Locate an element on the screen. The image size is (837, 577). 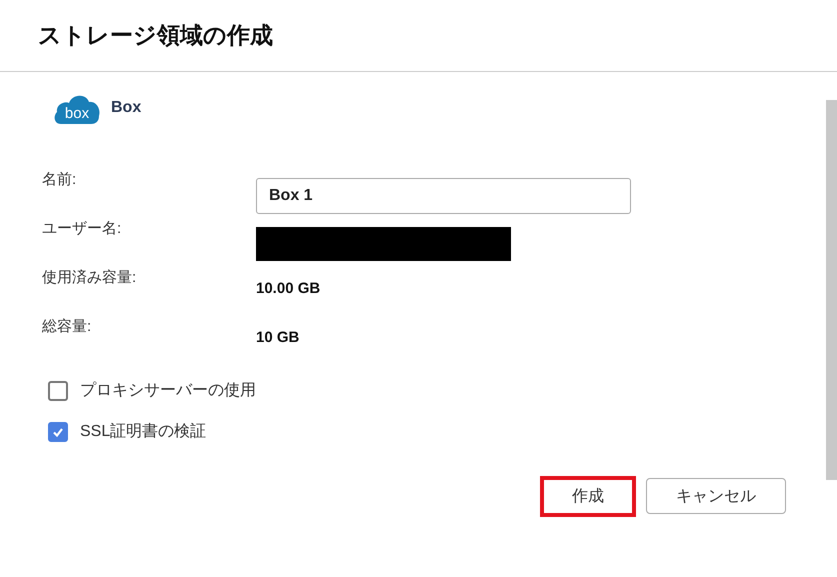
field-label: ユーザー名: is located at coordinates (82, 228).